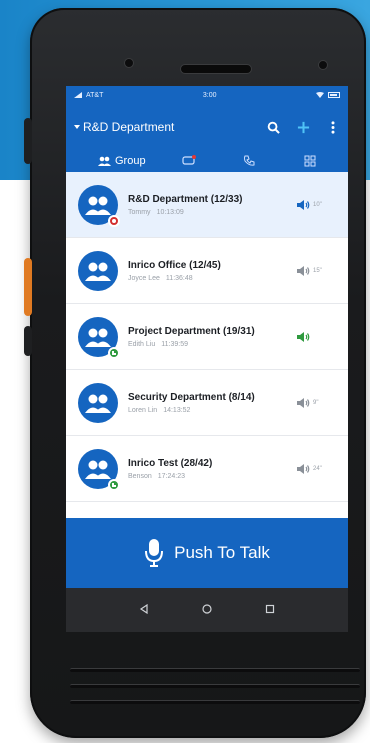 The width and height of the screenshot is (370, 743). I want to click on tab-apps, so click(310, 161).